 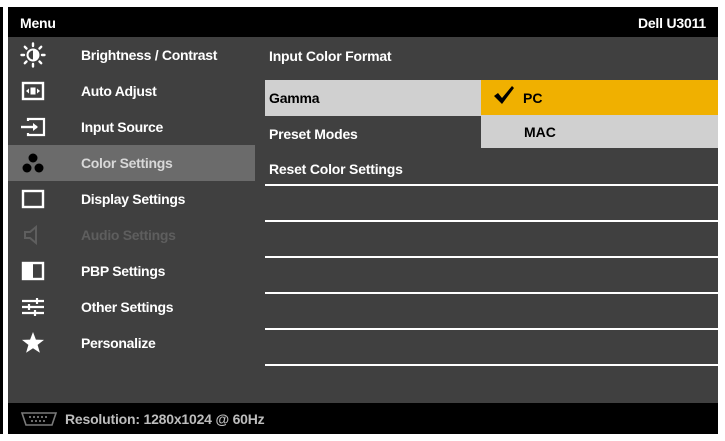 I want to click on sidebar-item-audio-settings: Audio Settings, so click(x=131, y=235).